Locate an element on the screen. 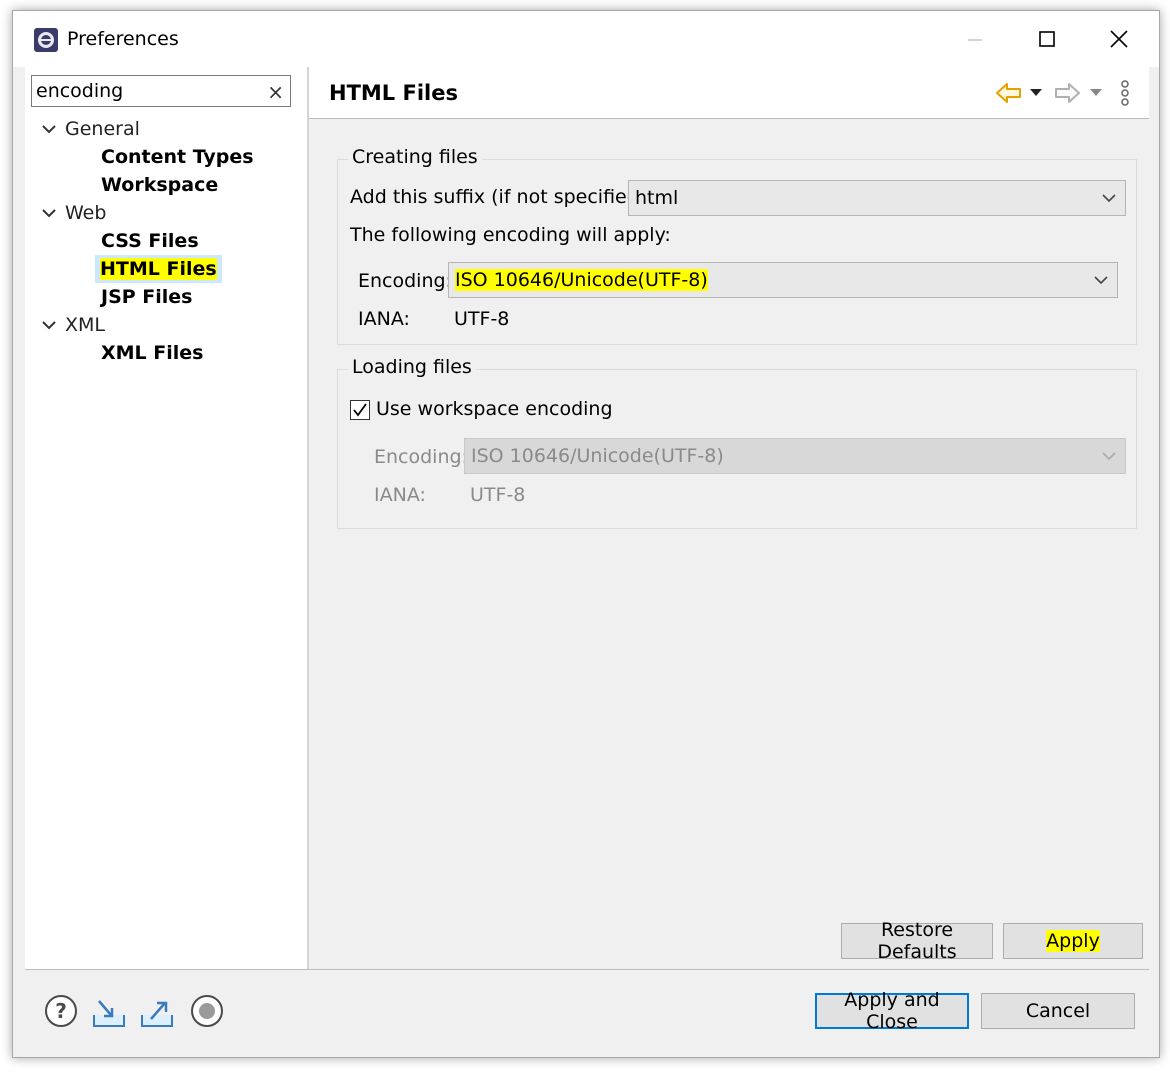 Image resolution: width=1170 pixels, height=1073 pixels. help-icon: ? is located at coordinates (61, 1011).